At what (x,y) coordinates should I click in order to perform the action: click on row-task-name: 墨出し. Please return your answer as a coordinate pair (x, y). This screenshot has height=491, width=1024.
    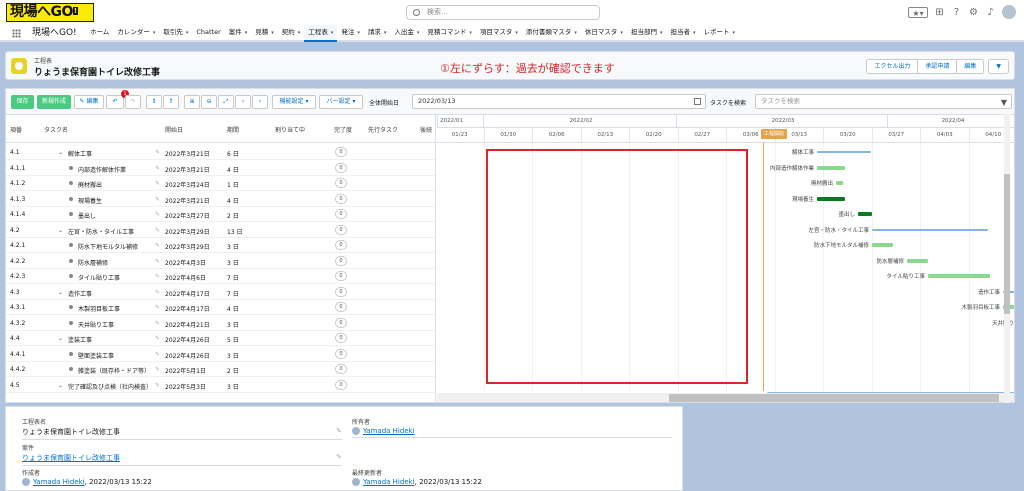
    Looking at the image, I should click on (87, 215).